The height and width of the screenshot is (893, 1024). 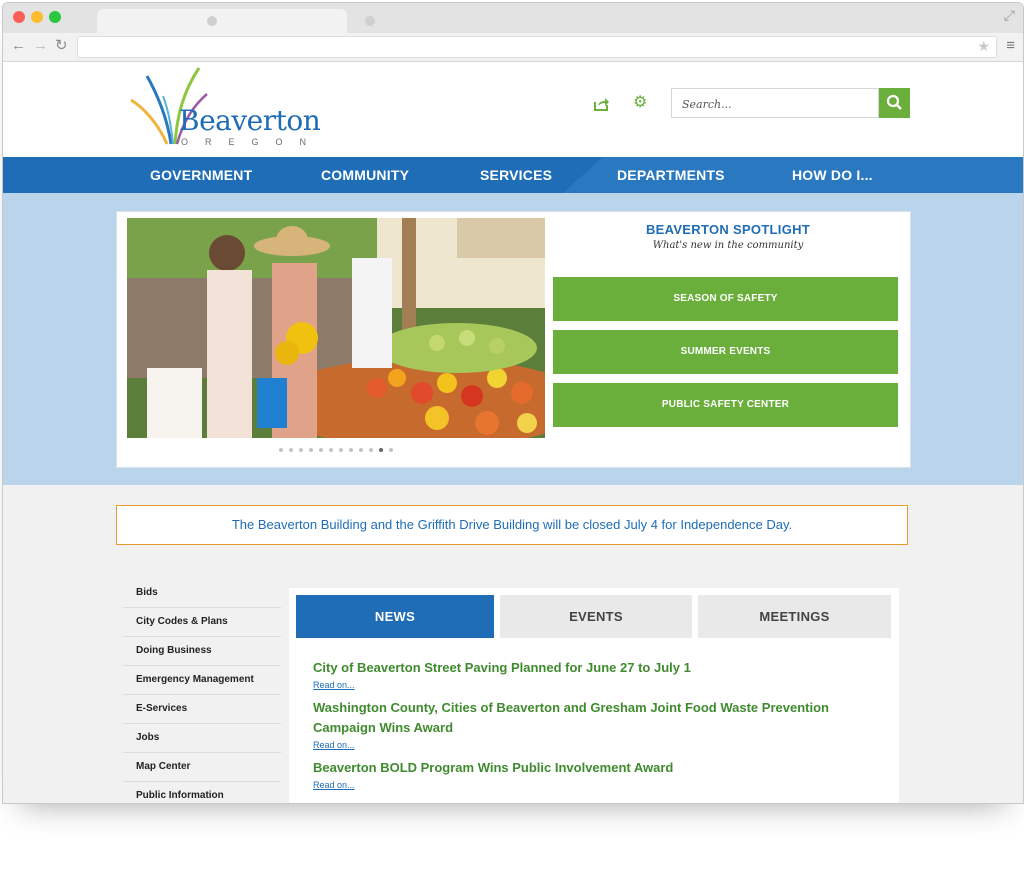 I want to click on sidebar-item-bids: Bids, so click(x=202, y=593).